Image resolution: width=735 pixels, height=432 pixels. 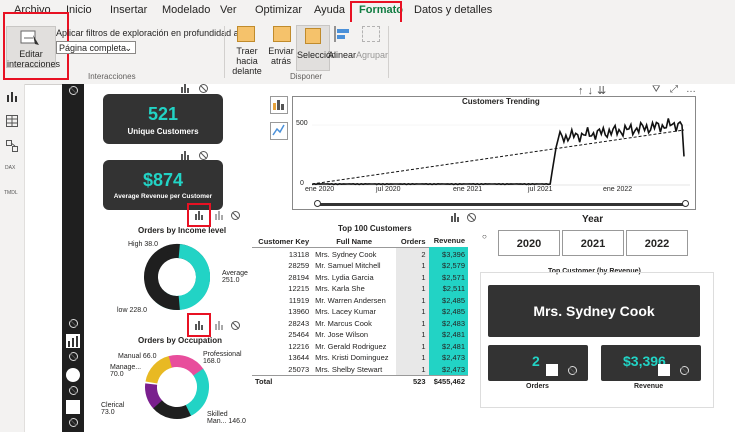 I want to click on cell-full-name: Mrs. Shelby Stewart, so click(x=349, y=369).